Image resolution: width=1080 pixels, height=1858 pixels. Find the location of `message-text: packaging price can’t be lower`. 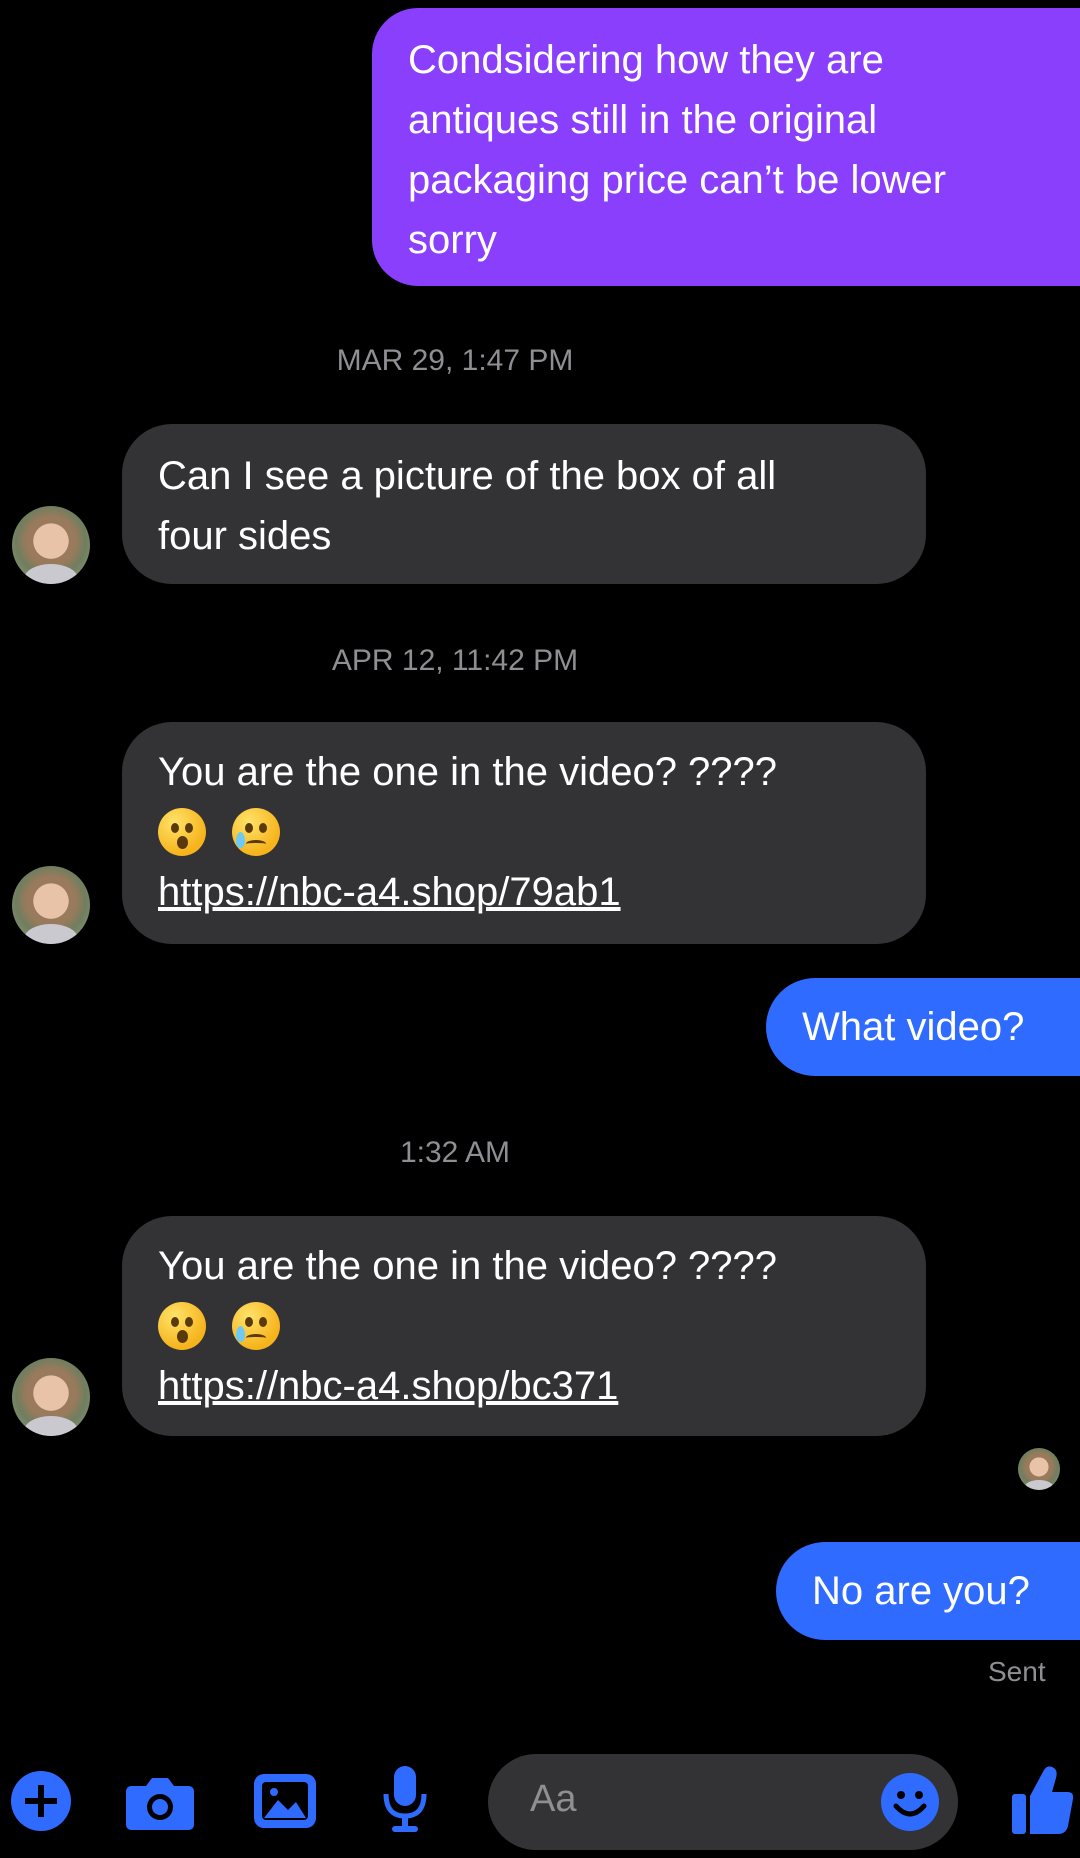

message-text: packaging price can’t be lower is located at coordinates (677, 180).